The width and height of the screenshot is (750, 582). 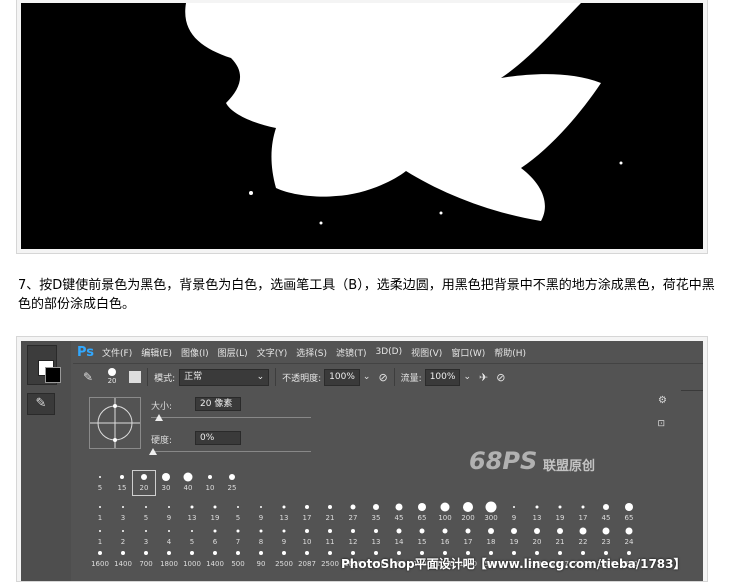 What do you see at coordinates (445, 537) in the screenshot?
I see `brush-preset: 16` at bounding box center [445, 537].